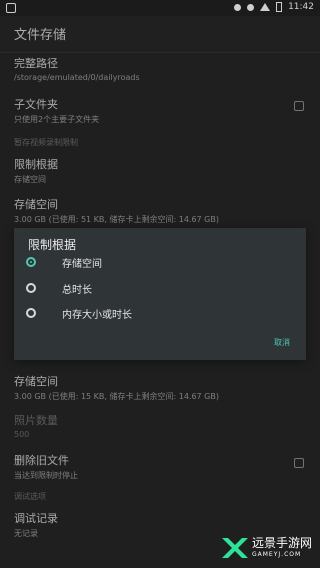 The image size is (320, 568). Describe the element at coordinates (97, 315) in the screenshot. I see `option-label: 内存大小或时长` at that location.